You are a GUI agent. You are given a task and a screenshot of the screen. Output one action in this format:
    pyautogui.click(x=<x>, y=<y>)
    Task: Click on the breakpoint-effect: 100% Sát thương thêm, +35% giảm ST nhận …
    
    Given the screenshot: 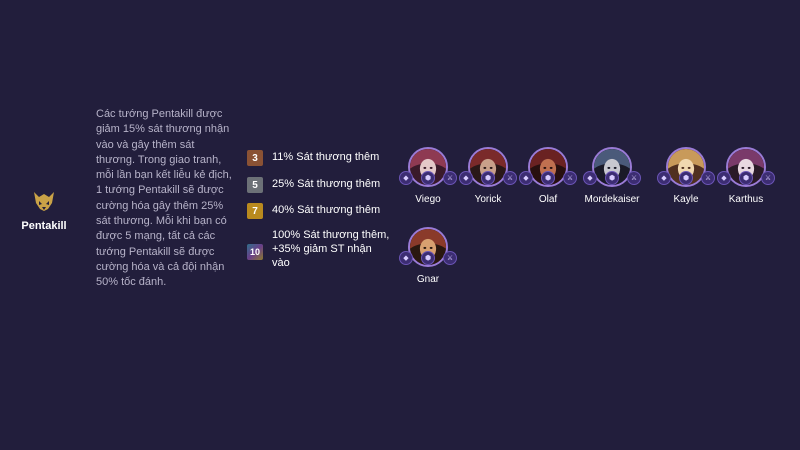 What is the action you would take?
    pyautogui.click(x=331, y=249)
    